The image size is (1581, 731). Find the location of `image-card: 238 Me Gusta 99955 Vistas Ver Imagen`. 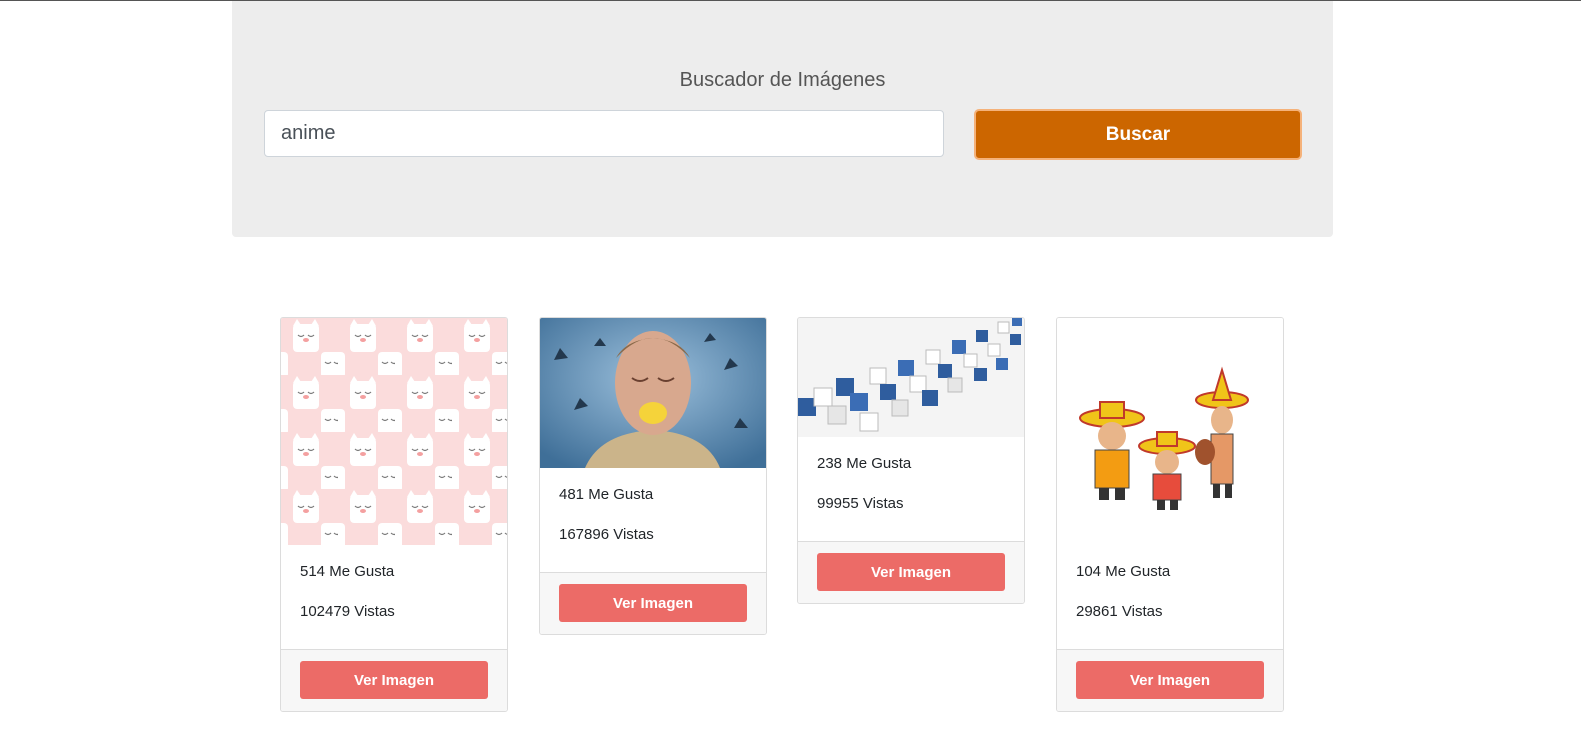

image-card: 238 Me Gusta 99955 Vistas Ver Imagen is located at coordinates (911, 460).